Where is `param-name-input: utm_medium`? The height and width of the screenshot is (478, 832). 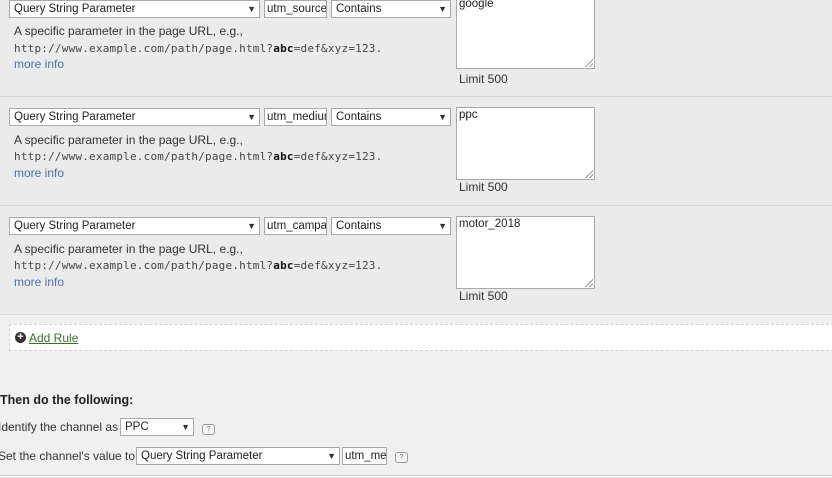 param-name-input: utm_medium is located at coordinates (295, 117).